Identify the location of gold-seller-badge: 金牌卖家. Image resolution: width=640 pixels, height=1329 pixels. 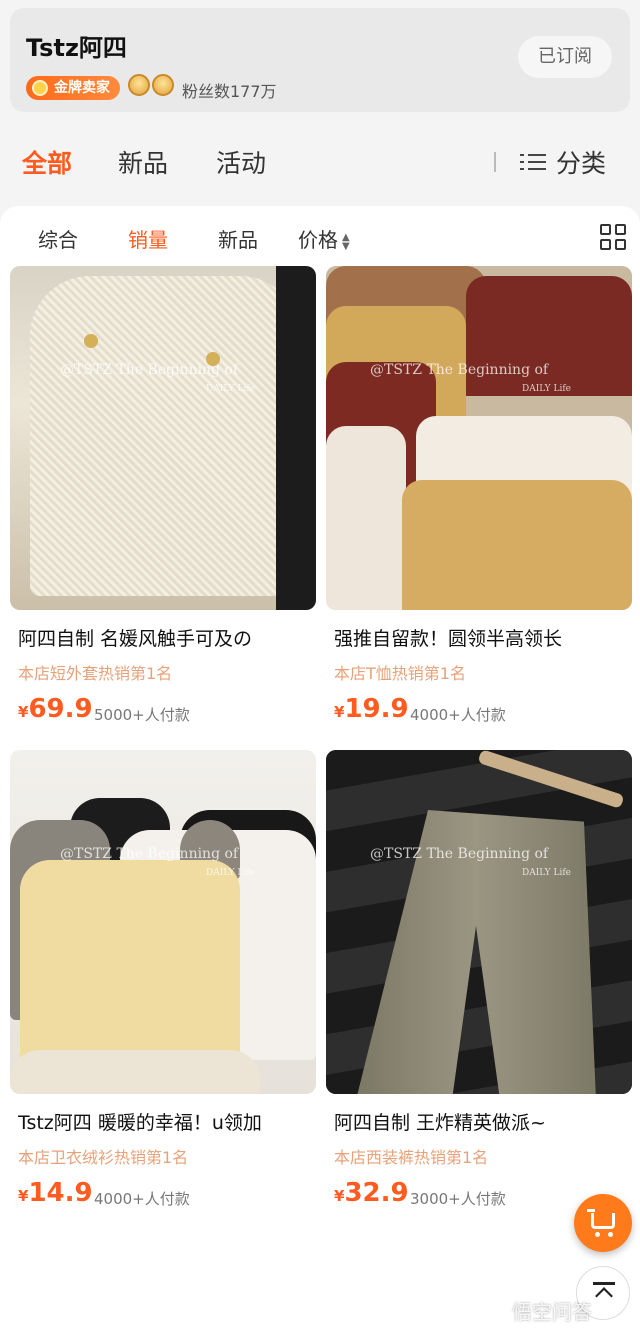
(73, 88).